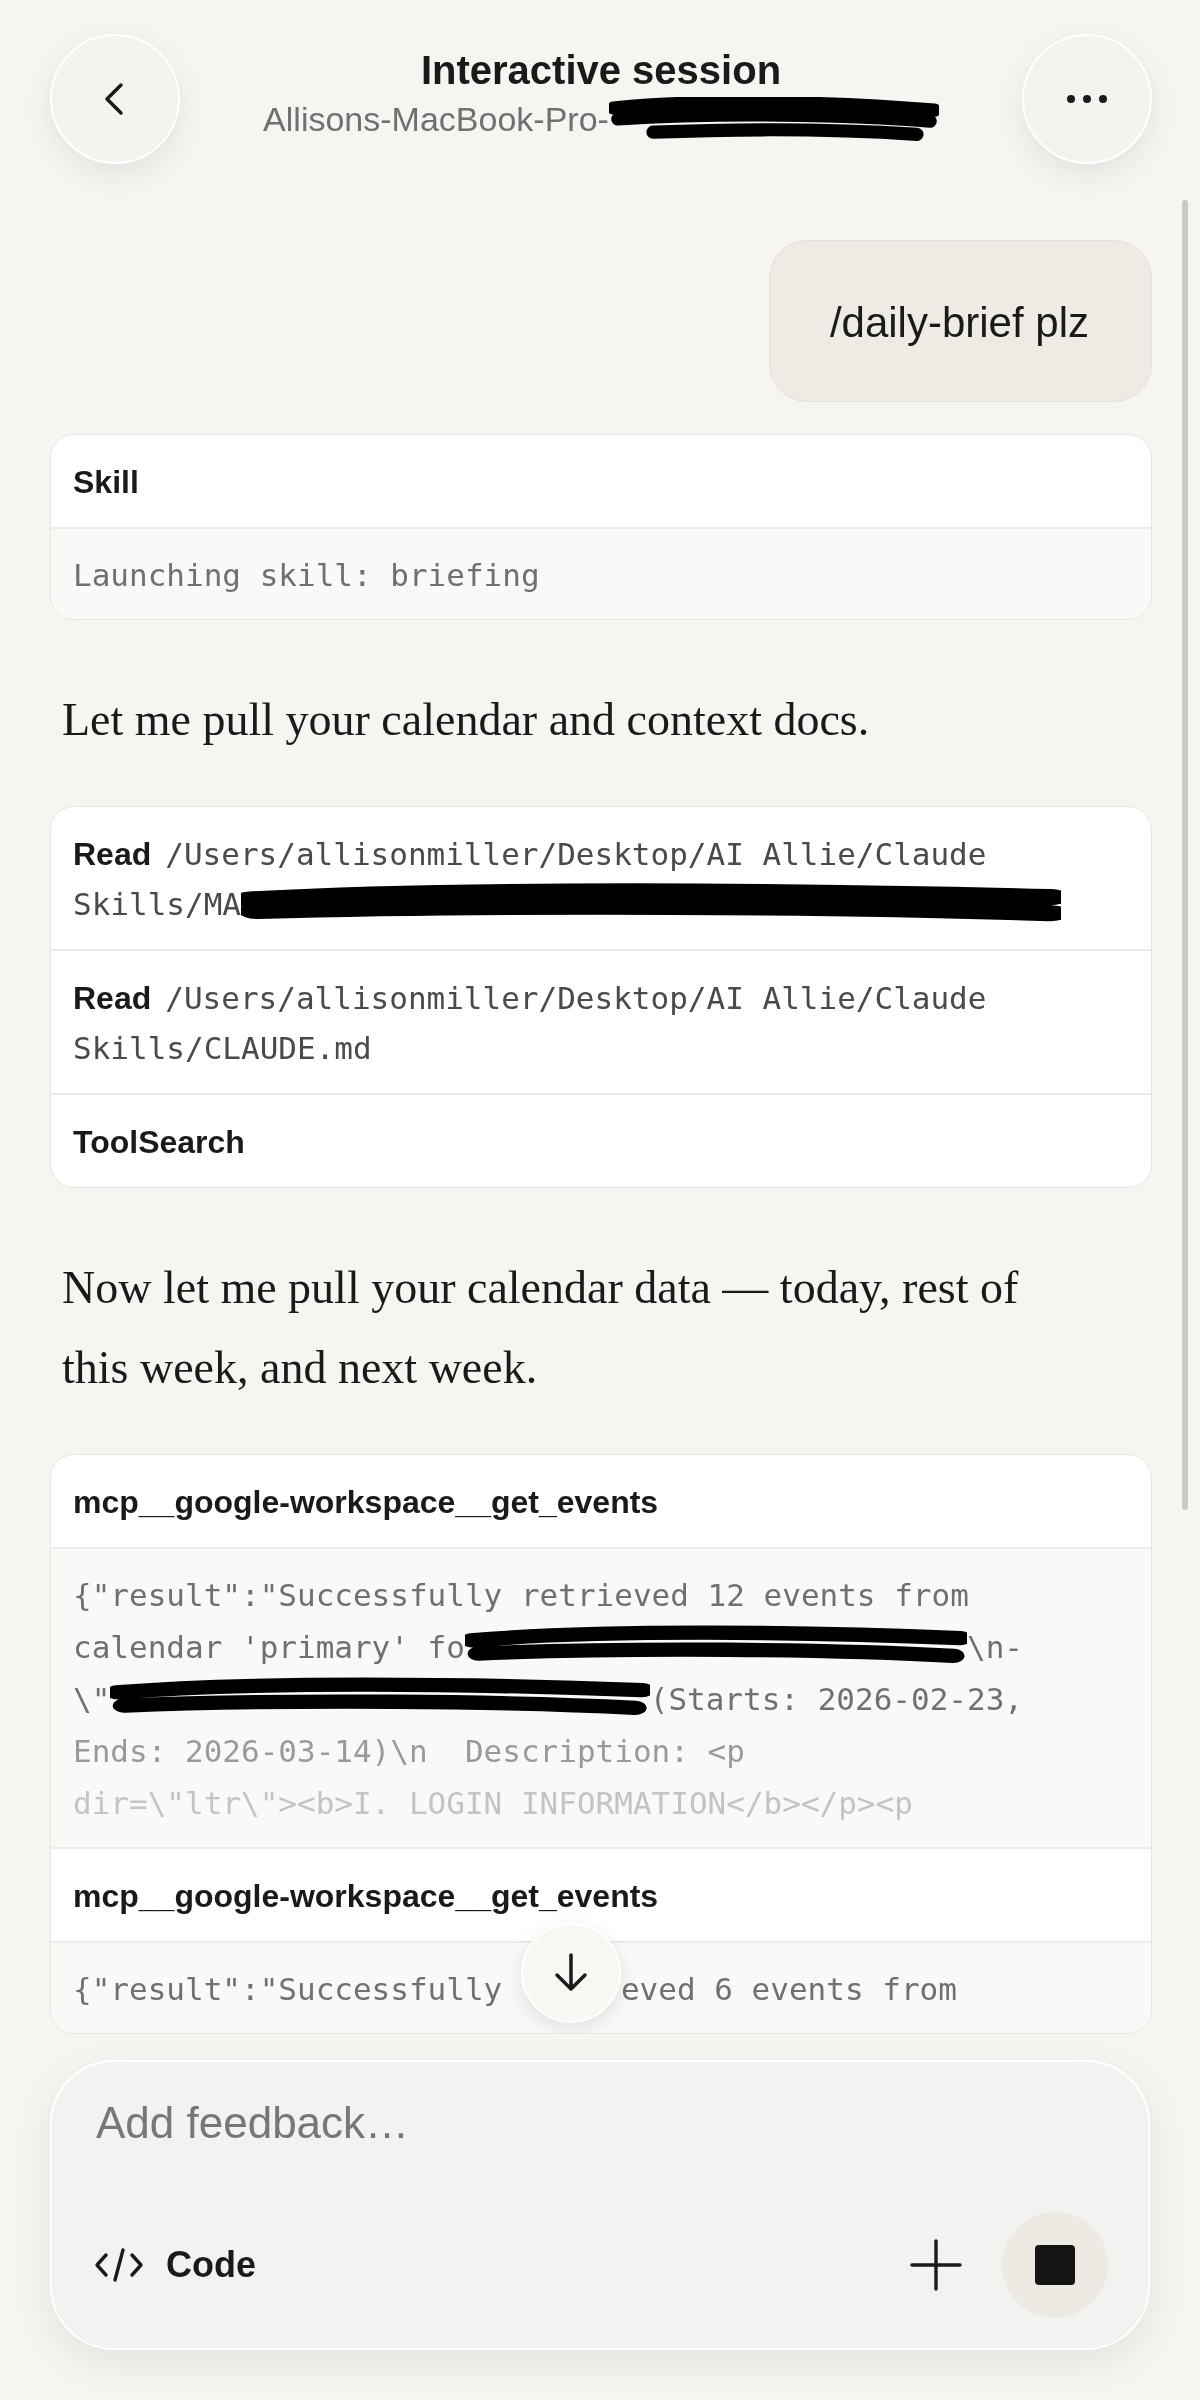 The width and height of the screenshot is (1200, 2400). What do you see at coordinates (541, 1328) in the screenshot?
I see `assistant-message: Now let me pull your calendar data — today, rest of this week, and next week.` at bounding box center [541, 1328].